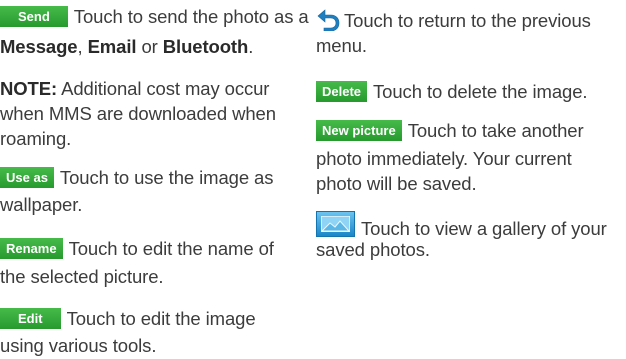 The width and height of the screenshot is (626, 359). I want to click on edit-description: Touch to edit the image, so click(161, 318).